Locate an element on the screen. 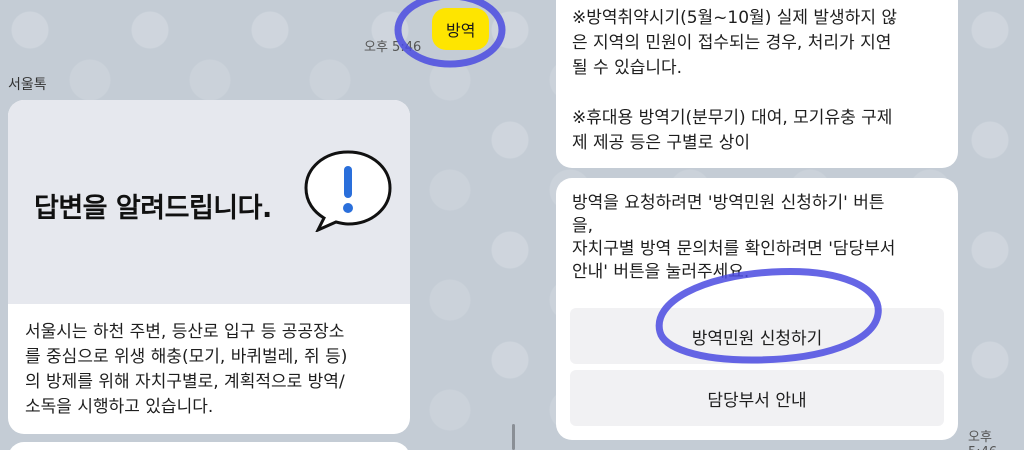  exclamation-speech-bubble-icon is located at coordinates (348, 191).